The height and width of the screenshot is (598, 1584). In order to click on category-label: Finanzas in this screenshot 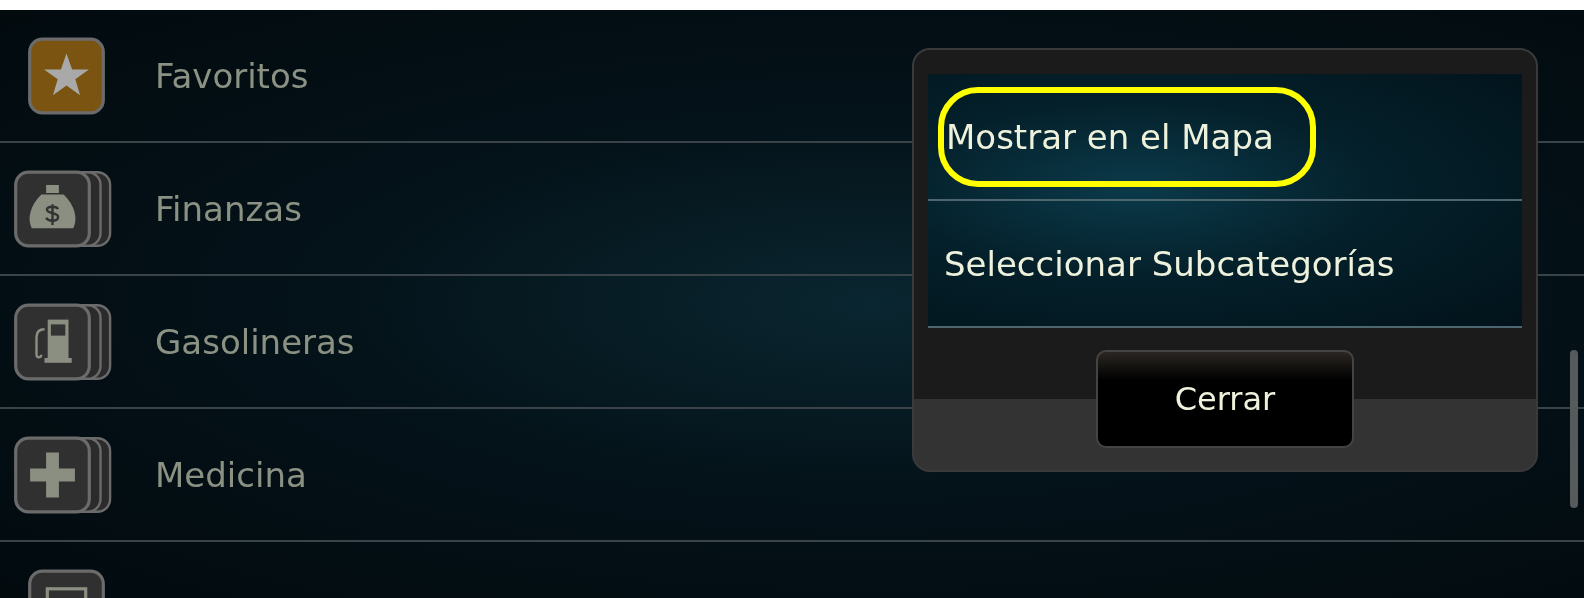, I will do `click(228, 208)`.